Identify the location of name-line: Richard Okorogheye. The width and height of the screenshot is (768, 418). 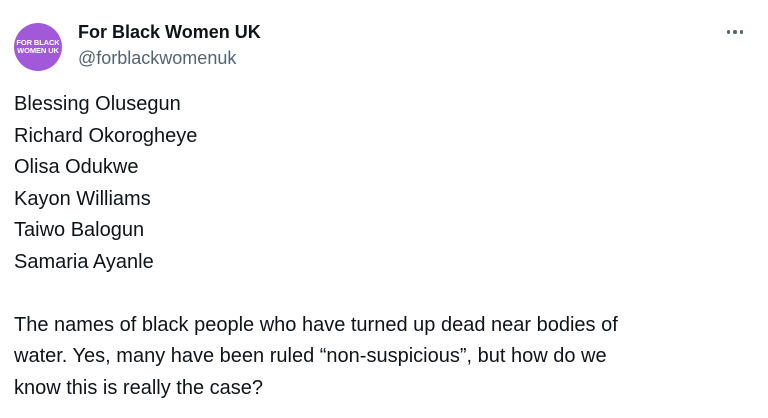
(106, 135).